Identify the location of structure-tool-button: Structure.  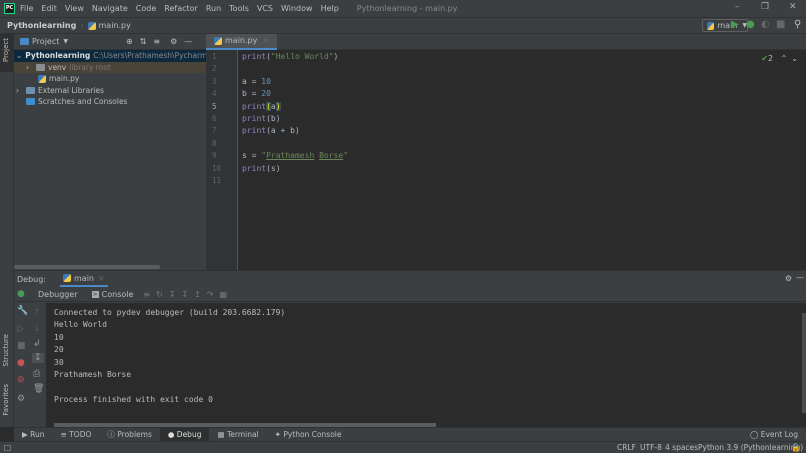
(6, 350).